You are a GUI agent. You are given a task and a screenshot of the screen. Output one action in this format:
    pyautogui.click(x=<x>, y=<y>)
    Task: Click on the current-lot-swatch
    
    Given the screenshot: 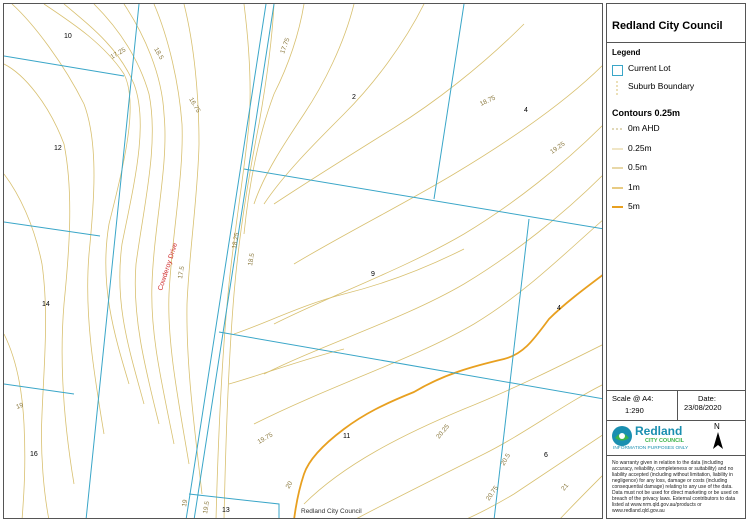 What is the action you would take?
    pyautogui.click(x=617, y=70)
    